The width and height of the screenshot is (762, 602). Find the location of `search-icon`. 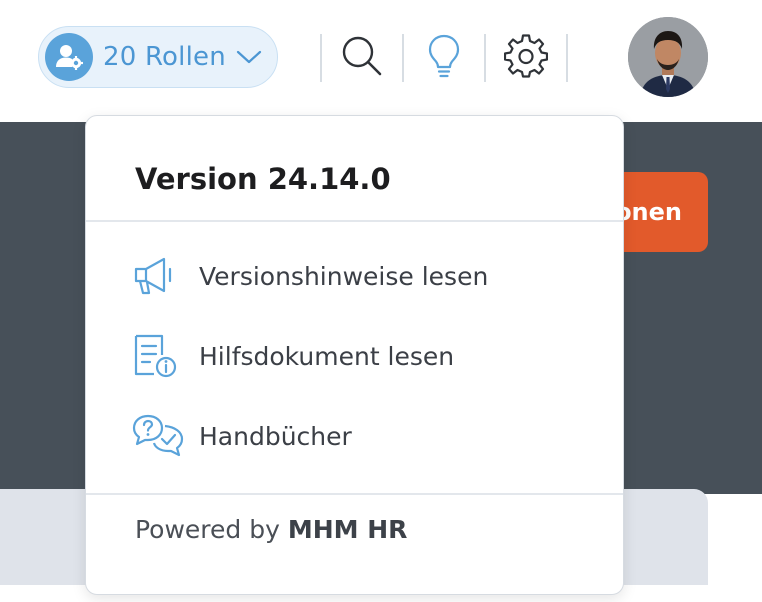

search-icon is located at coordinates (362, 58).